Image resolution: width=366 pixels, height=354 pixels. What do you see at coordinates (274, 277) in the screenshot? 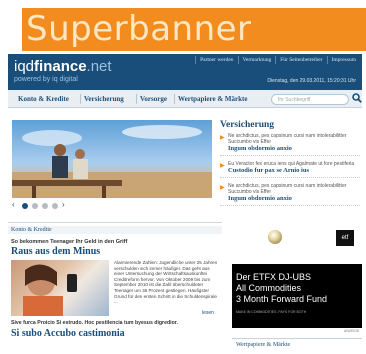
I see `ad-line: Der ETFX DJ-UBS` at bounding box center [274, 277].